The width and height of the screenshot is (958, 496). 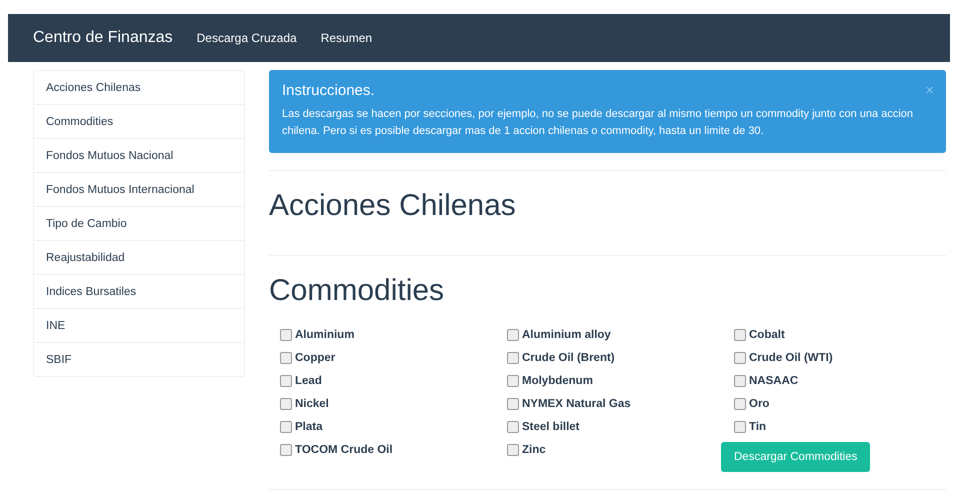 What do you see at coordinates (139, 325) in the screenshot?
I see `sidebar-item: INE` at bounding box center [139, 325].